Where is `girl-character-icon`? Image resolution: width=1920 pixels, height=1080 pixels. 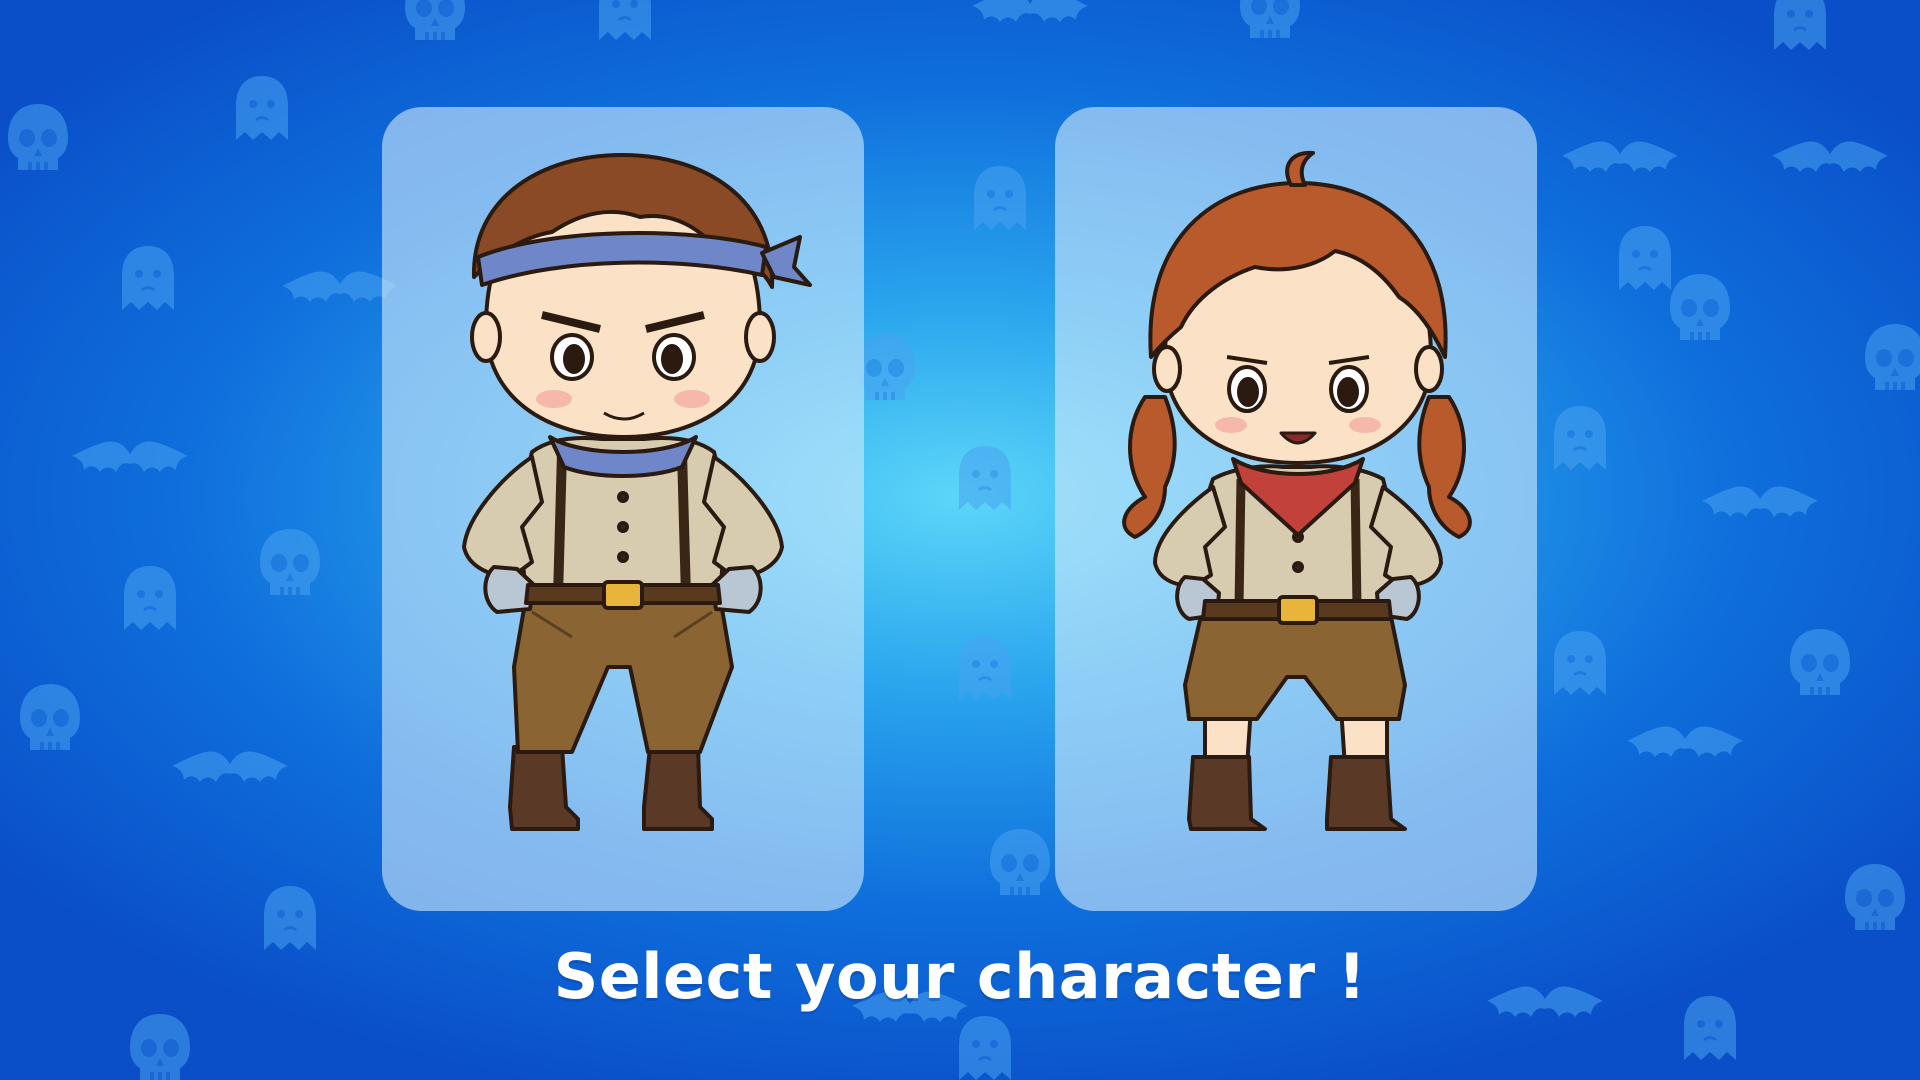
girl-character-icon is located at coordinates (1297, 490).